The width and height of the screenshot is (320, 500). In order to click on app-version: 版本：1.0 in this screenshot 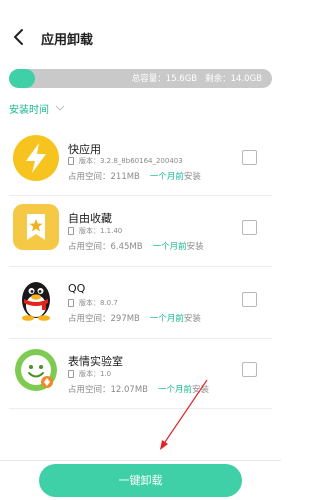, I will do `click(89, 374)`.